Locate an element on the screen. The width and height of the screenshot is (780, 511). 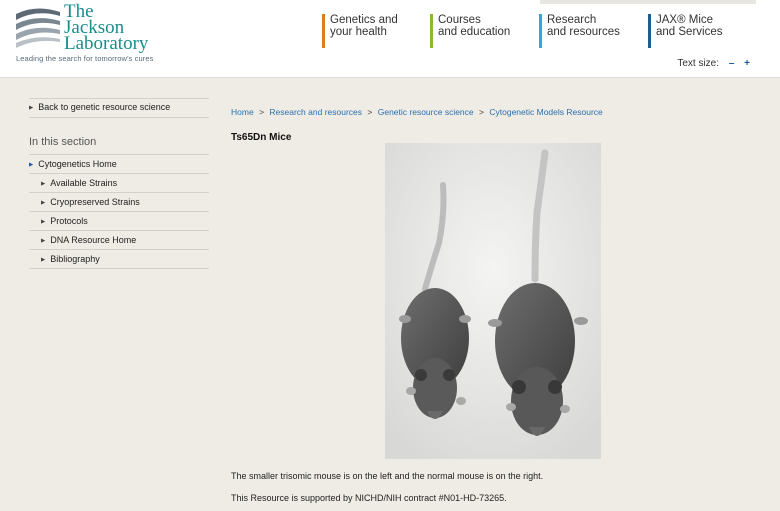
sidebar-item-label: Cryopreserved Strains is located at coordinates (95, 202).